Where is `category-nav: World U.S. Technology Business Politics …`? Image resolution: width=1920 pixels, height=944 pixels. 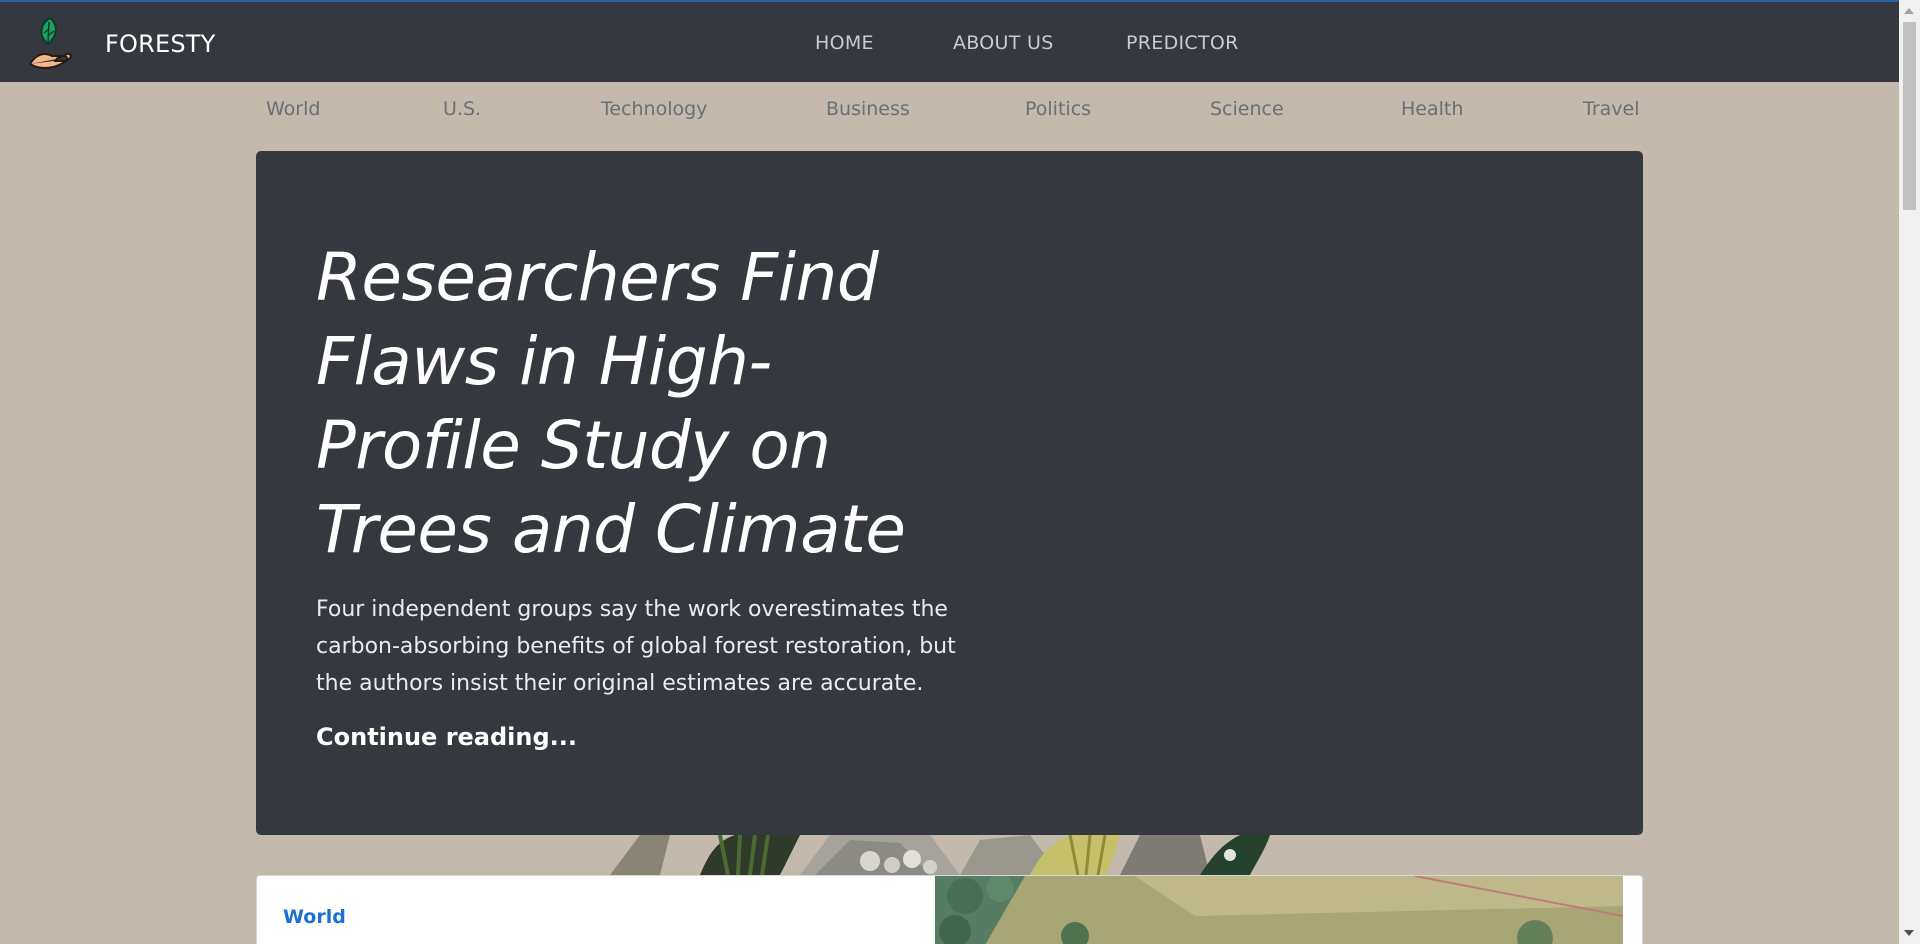
category-nav: World U.S. Technology Business Politics … is located at coordinates (949, 113).